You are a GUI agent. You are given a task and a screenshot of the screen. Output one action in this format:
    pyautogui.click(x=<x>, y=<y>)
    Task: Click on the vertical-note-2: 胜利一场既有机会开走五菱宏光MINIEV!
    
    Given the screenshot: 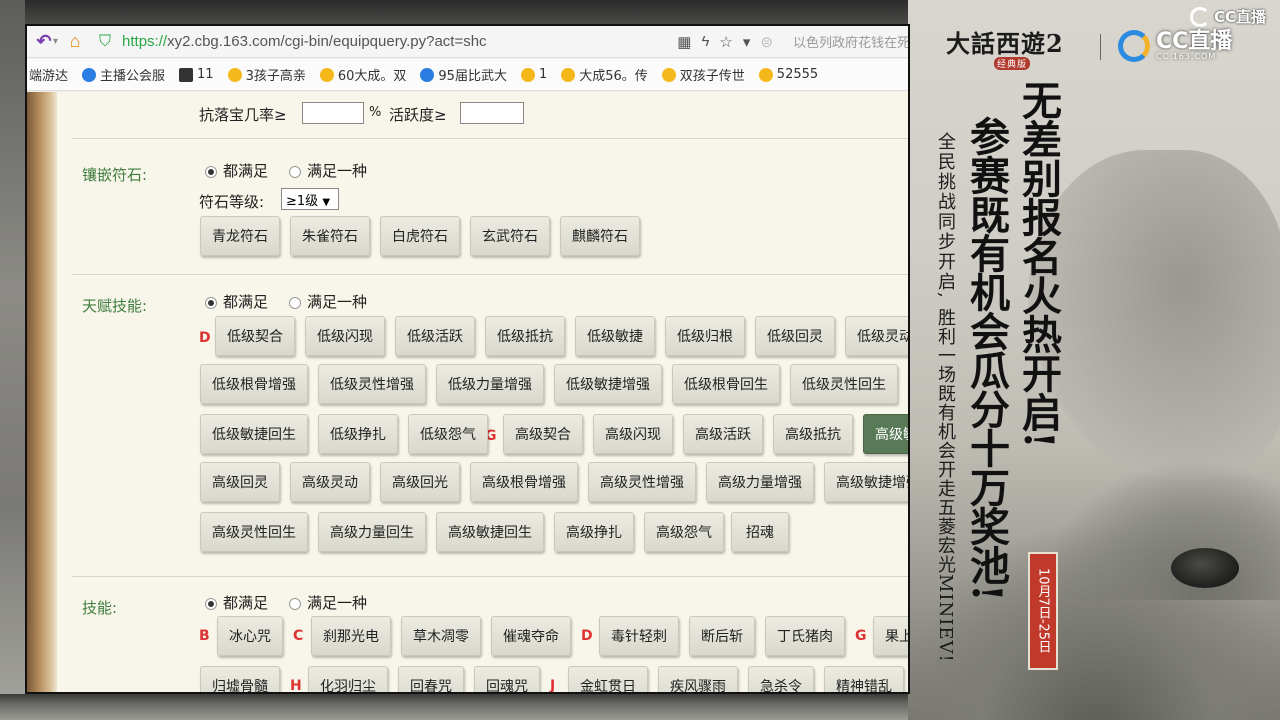 What is the action you would take?
    pyautogui.click(x=945, y=485)
    